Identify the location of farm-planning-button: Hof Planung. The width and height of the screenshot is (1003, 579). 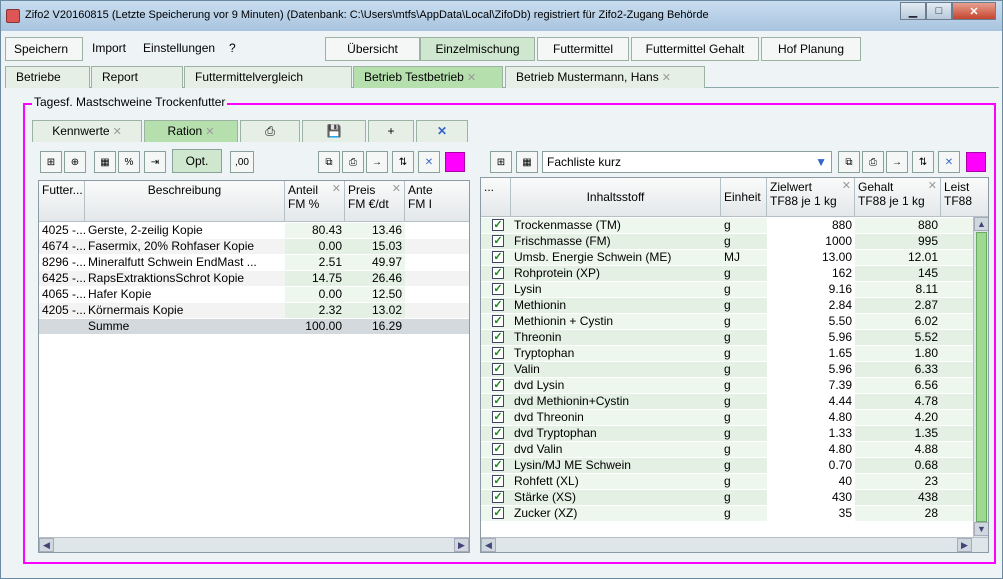
(811, 49).